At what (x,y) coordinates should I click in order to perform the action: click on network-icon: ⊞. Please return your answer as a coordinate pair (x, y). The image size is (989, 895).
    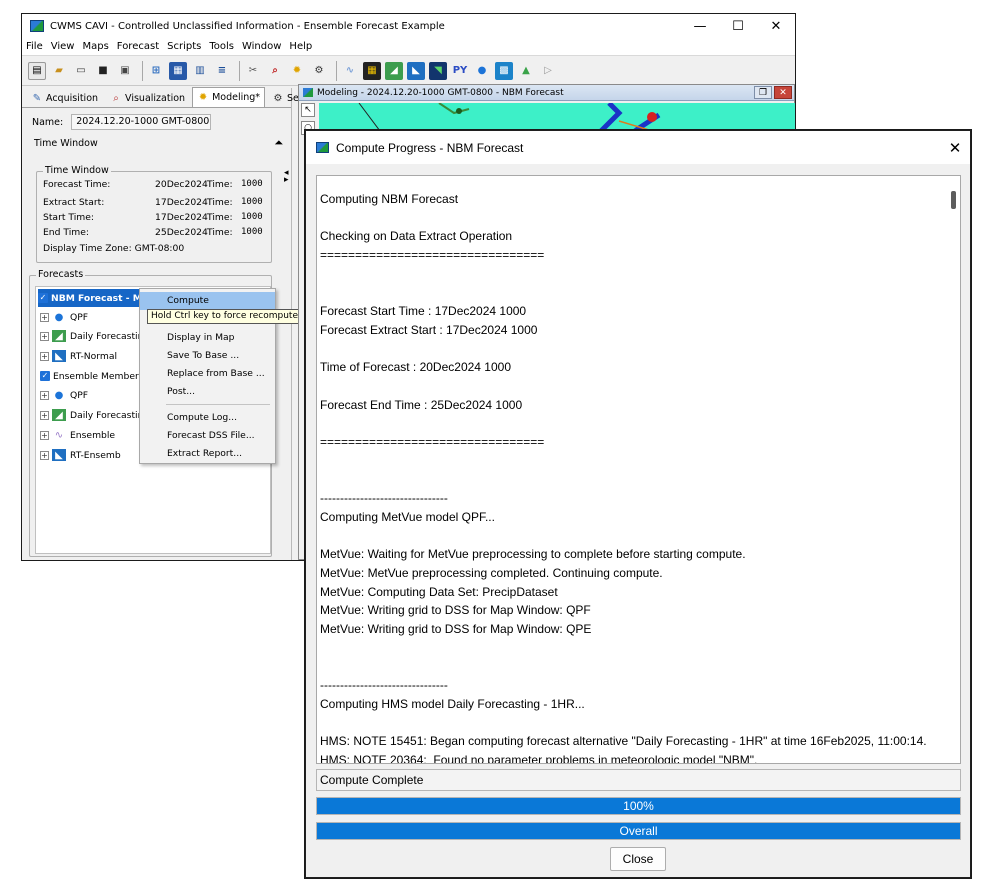
    Looking at the image, I should click on (156, 71).